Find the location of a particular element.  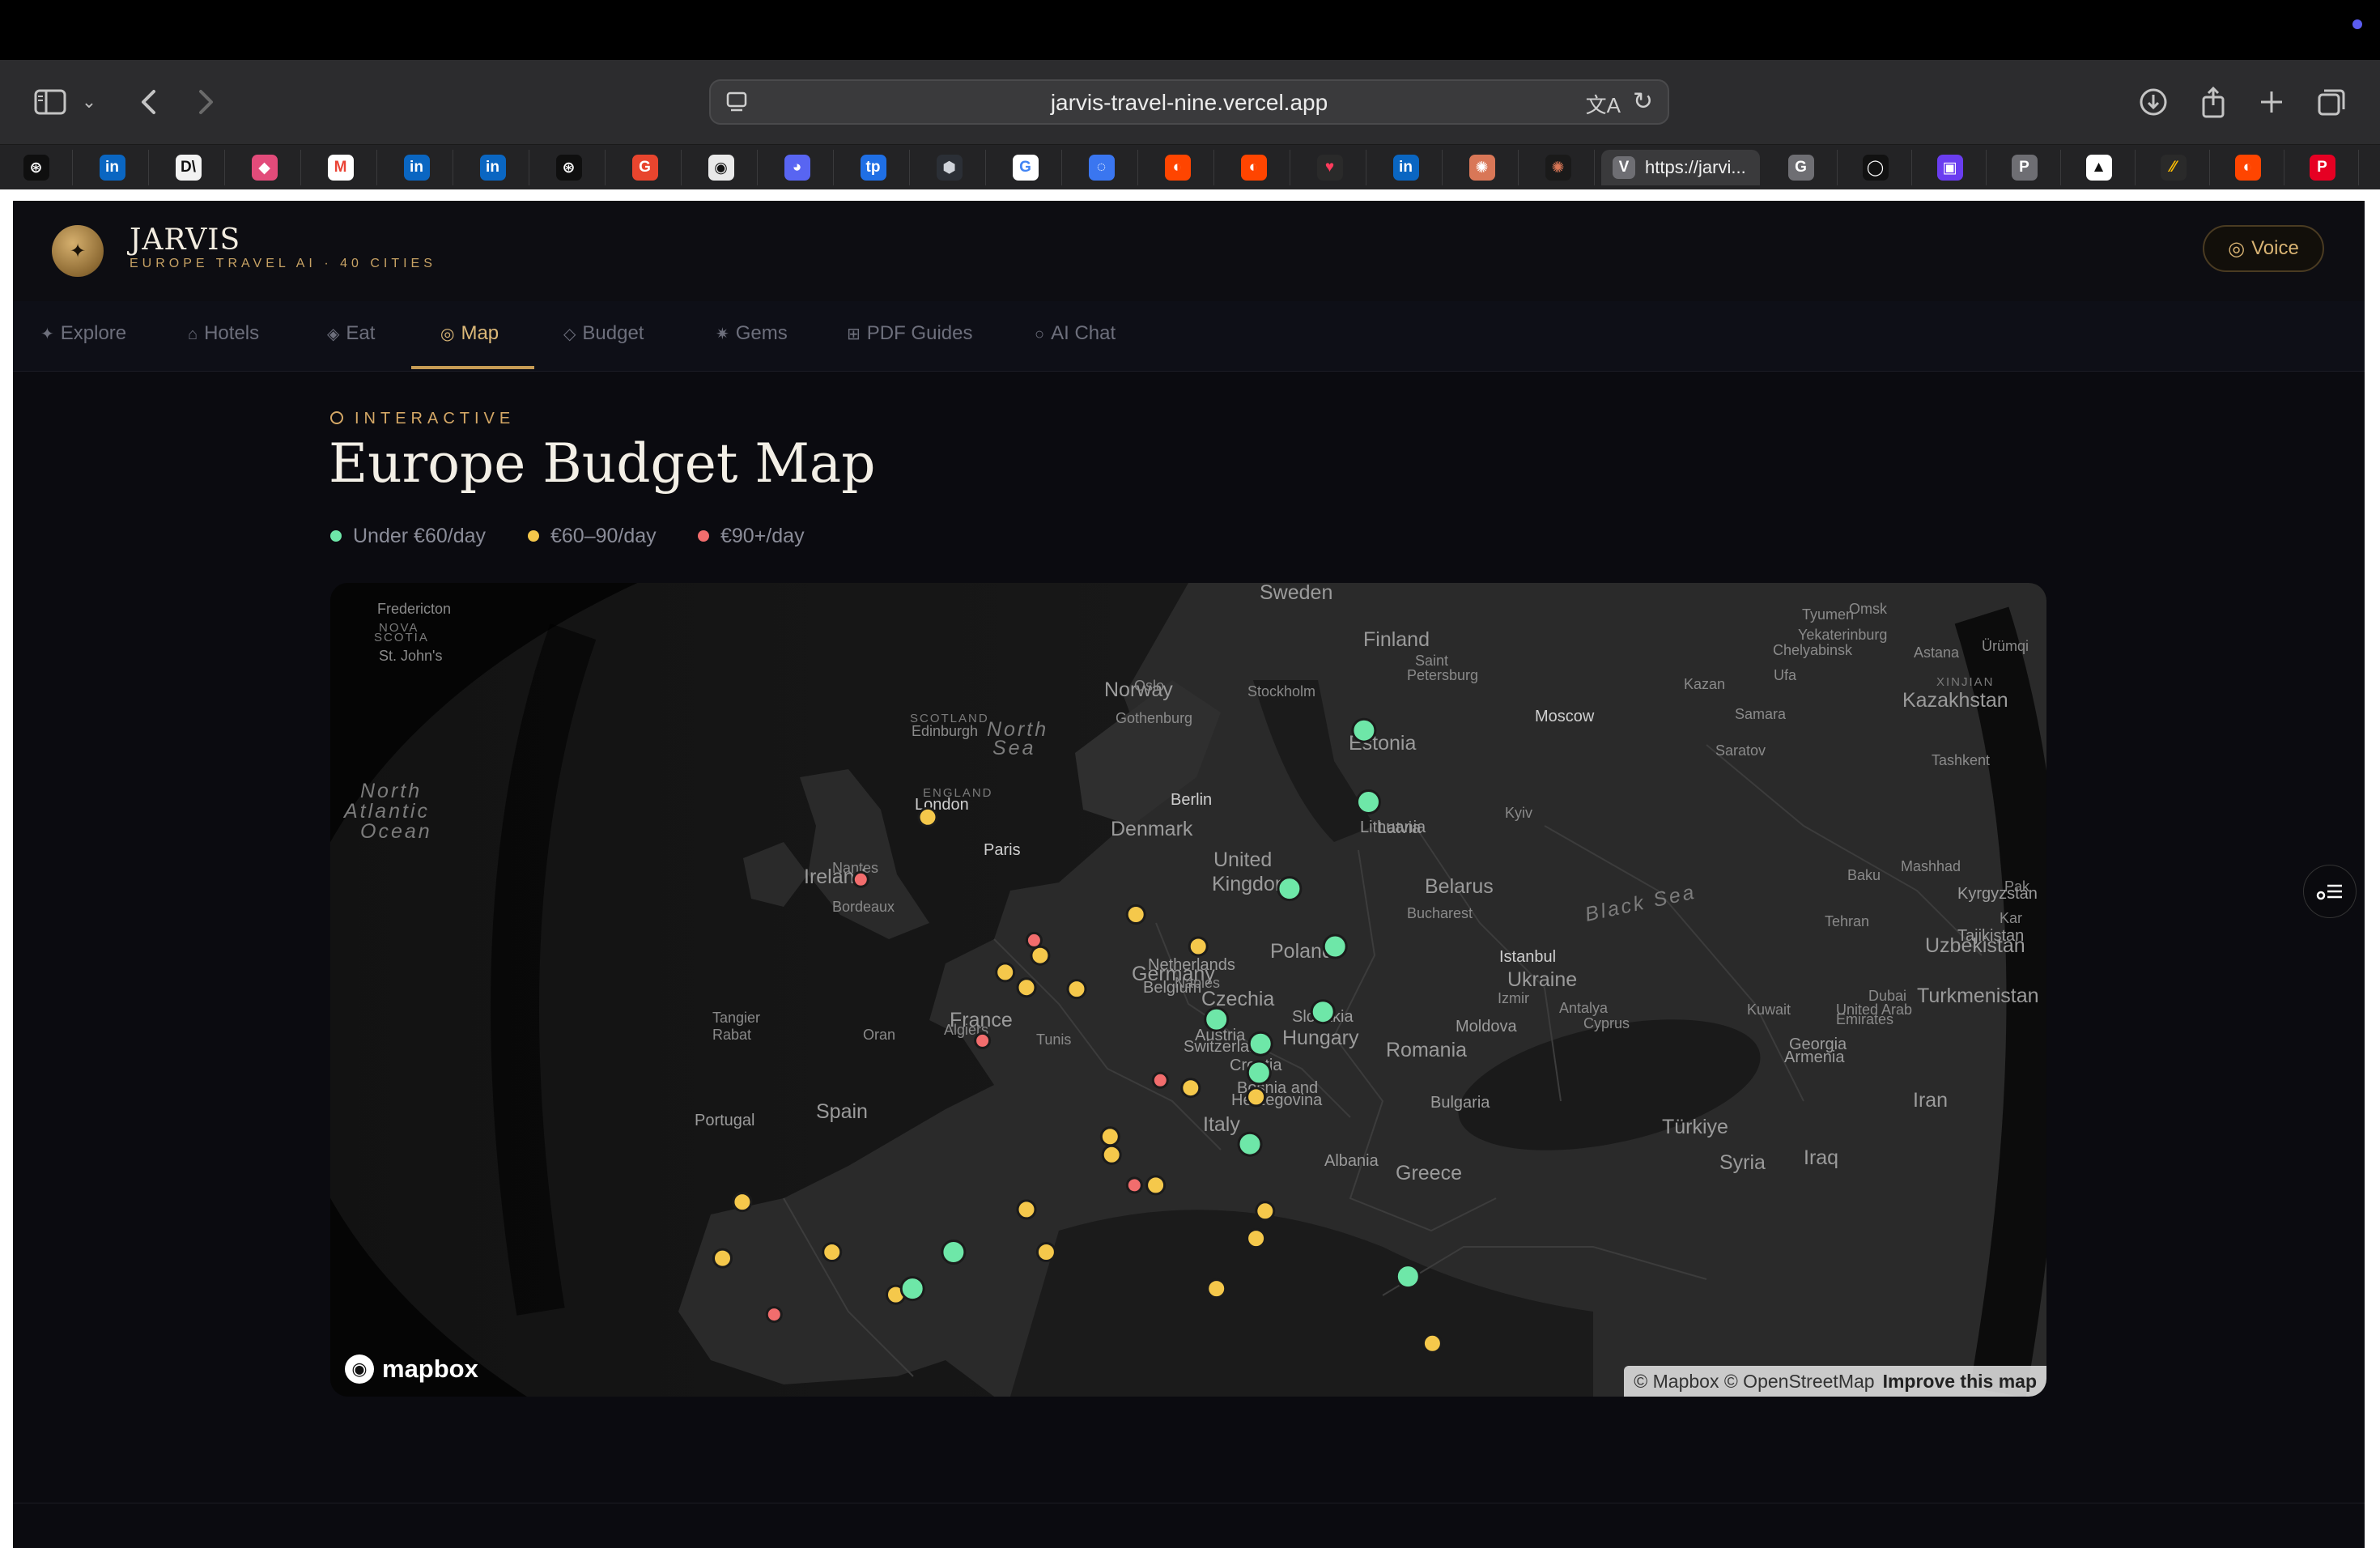

browser-tab: ◆ is located at coordinates (264, 167).